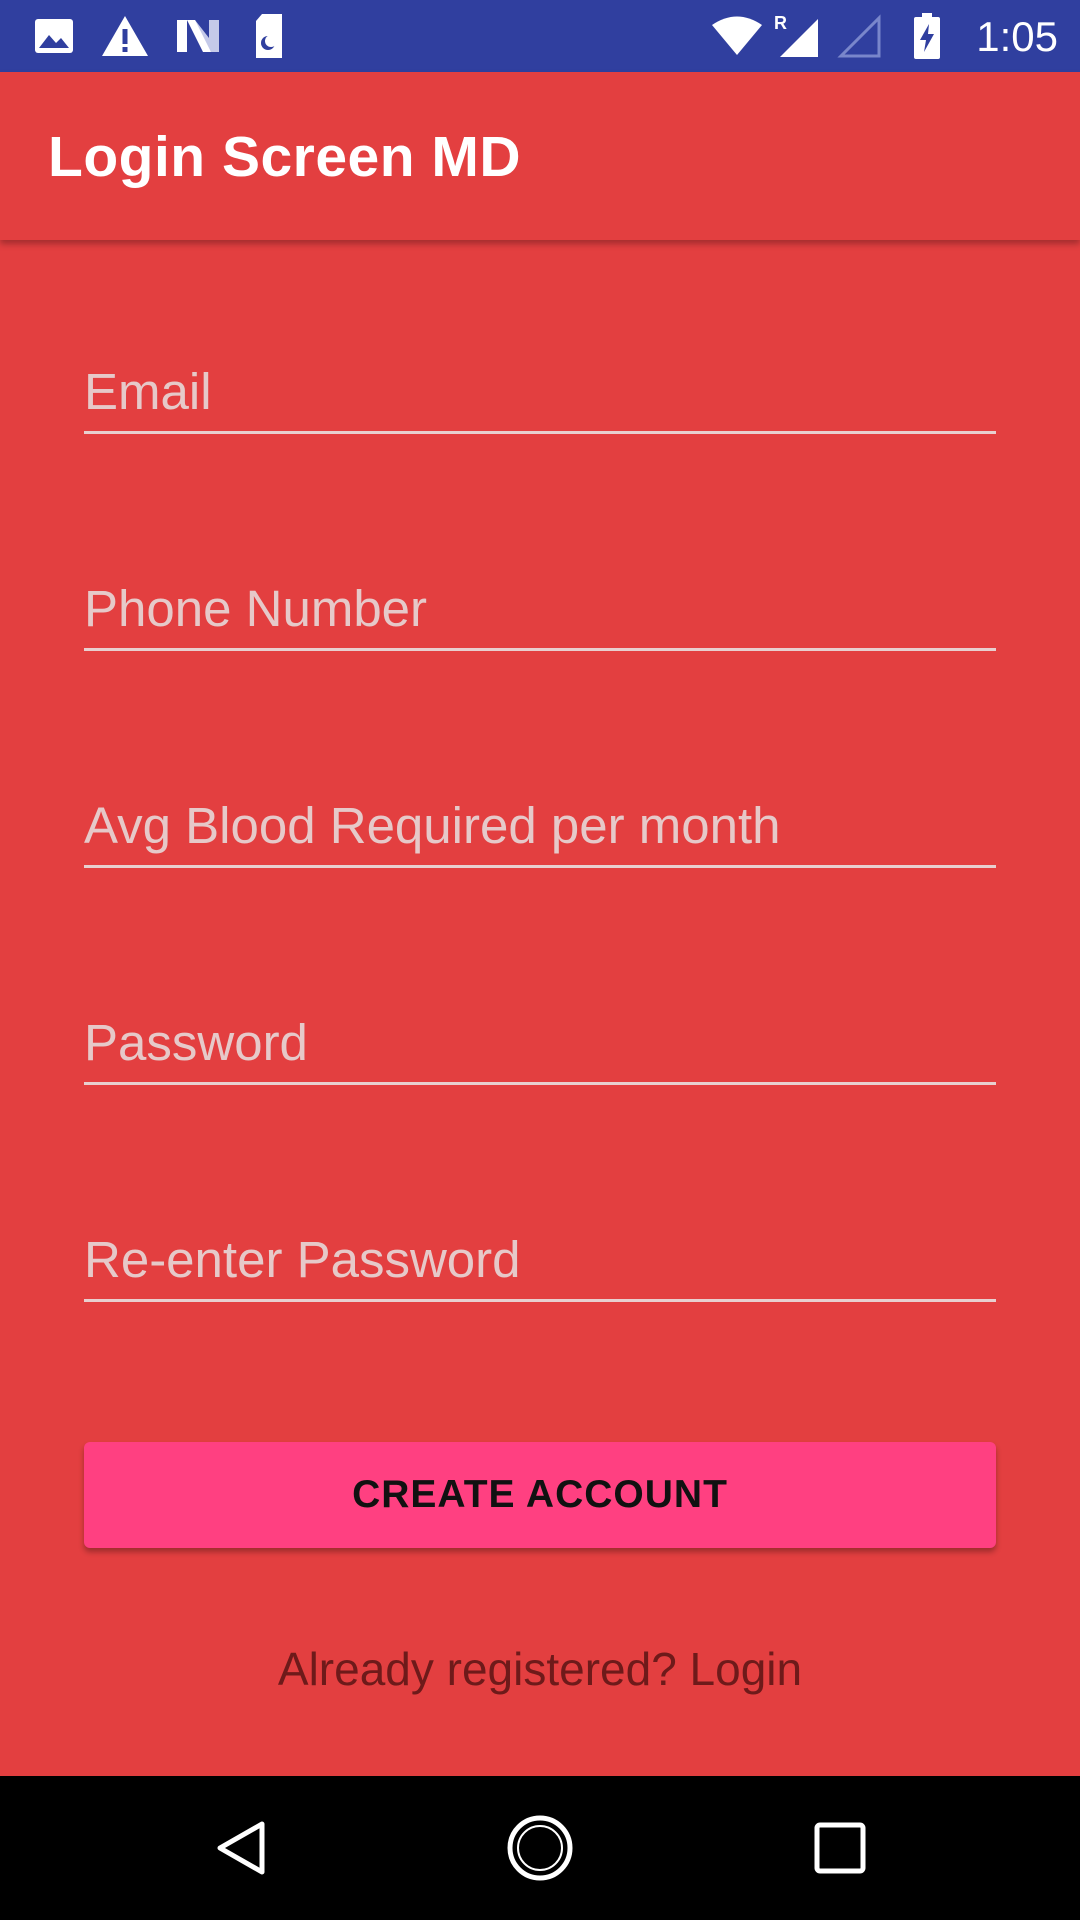 Image resolution: width=1080 pixels, height=1920 pixels. What do you see at coordinates (1017, 36) in the screenshot?
I see `status-time: 1:05` at bounding box center [1017, 36].